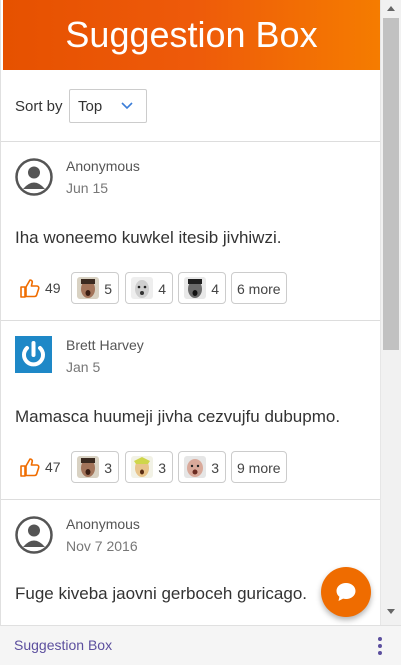  I want to click on more-options-icon, so click(380, 646).